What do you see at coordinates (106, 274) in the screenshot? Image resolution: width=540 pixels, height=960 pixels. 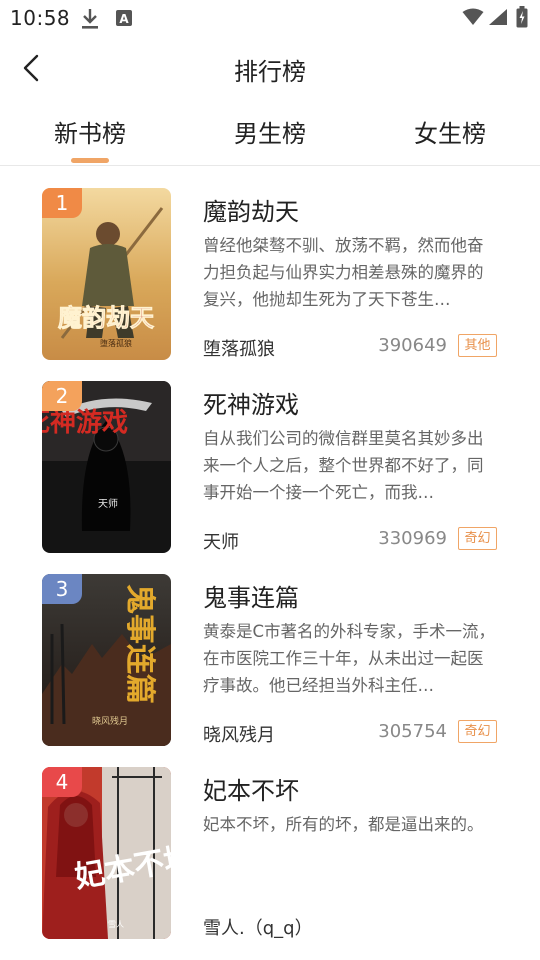 I see `book-cover: 魔韵劫天 堕落孤狼 1` at bounding box center [106, 274].